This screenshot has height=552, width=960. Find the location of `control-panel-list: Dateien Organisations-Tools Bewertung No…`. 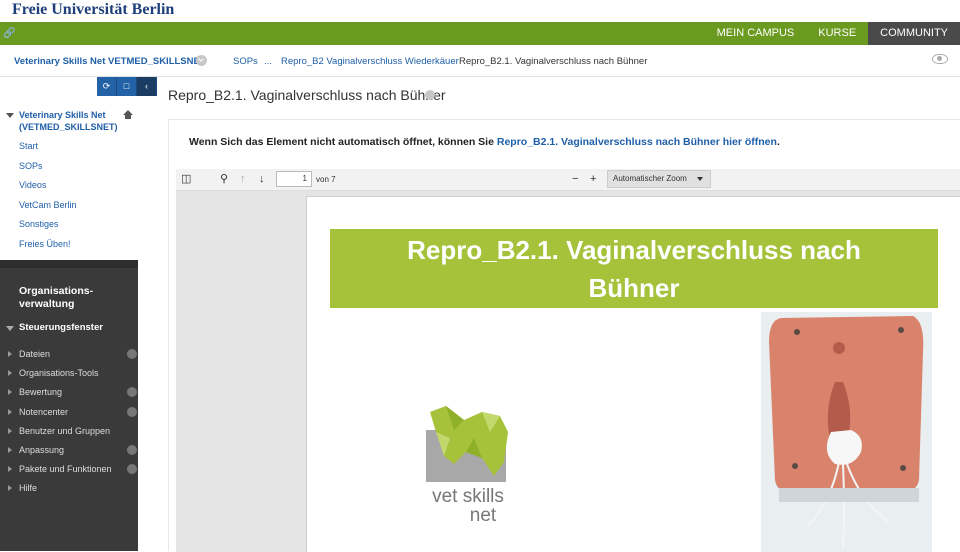

control-panel-list: Dateien Organisations-Tools Bewertung No… is located at coordinates (69, 425).